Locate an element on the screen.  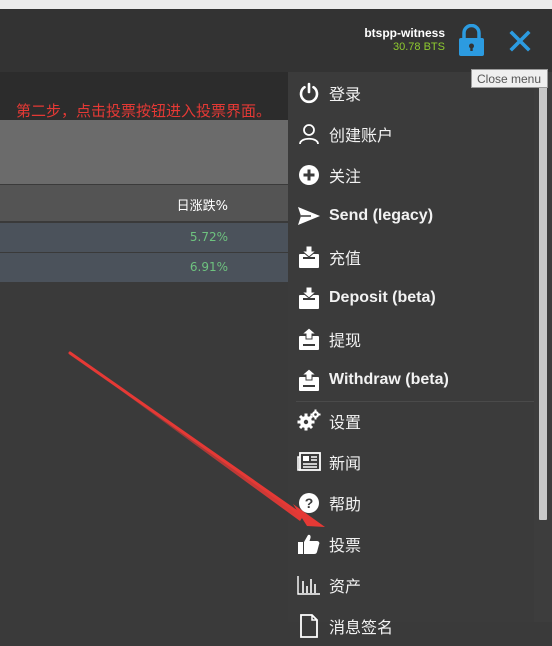
menu-item-label: 登录 is located at coordinates (345, 94).